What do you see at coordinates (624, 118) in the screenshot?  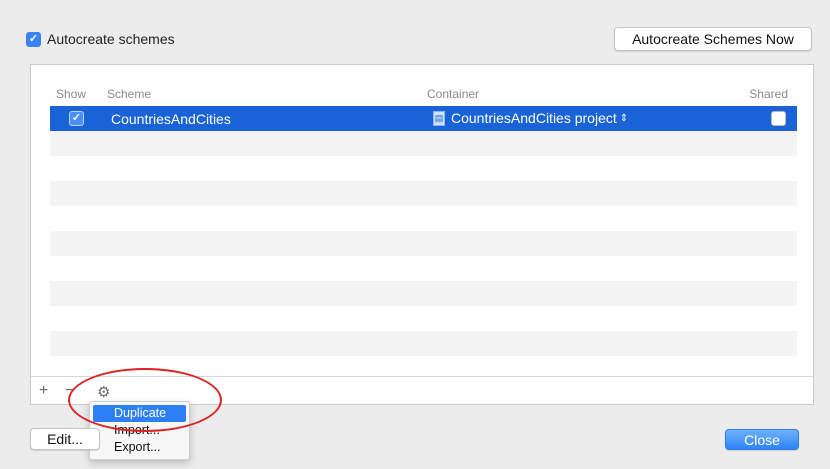 I see `up-down-arrows-icon: ⇕` at bounding box center [624, 118].